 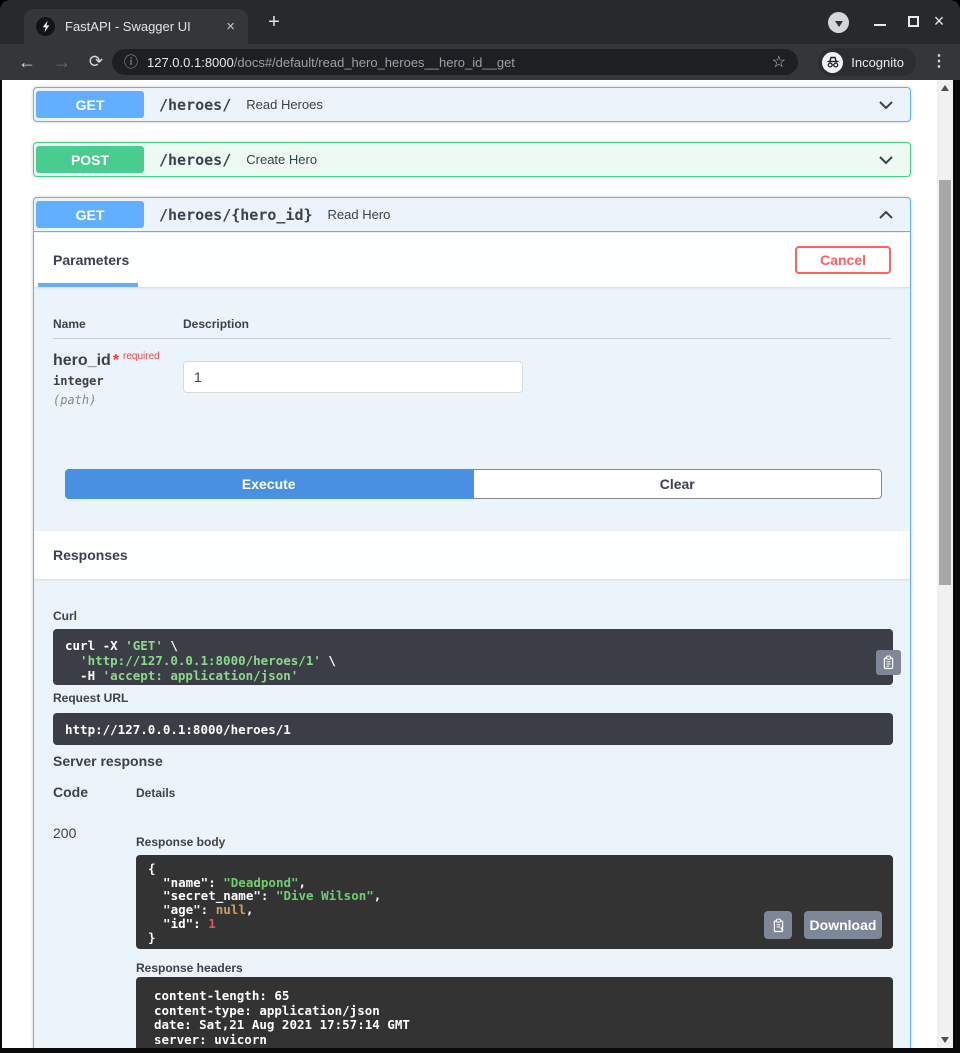 What do you see at coordinates (106, 360) in the screenshot?
I see `param-name: hero_id * required` at bounding box center [106, 360].